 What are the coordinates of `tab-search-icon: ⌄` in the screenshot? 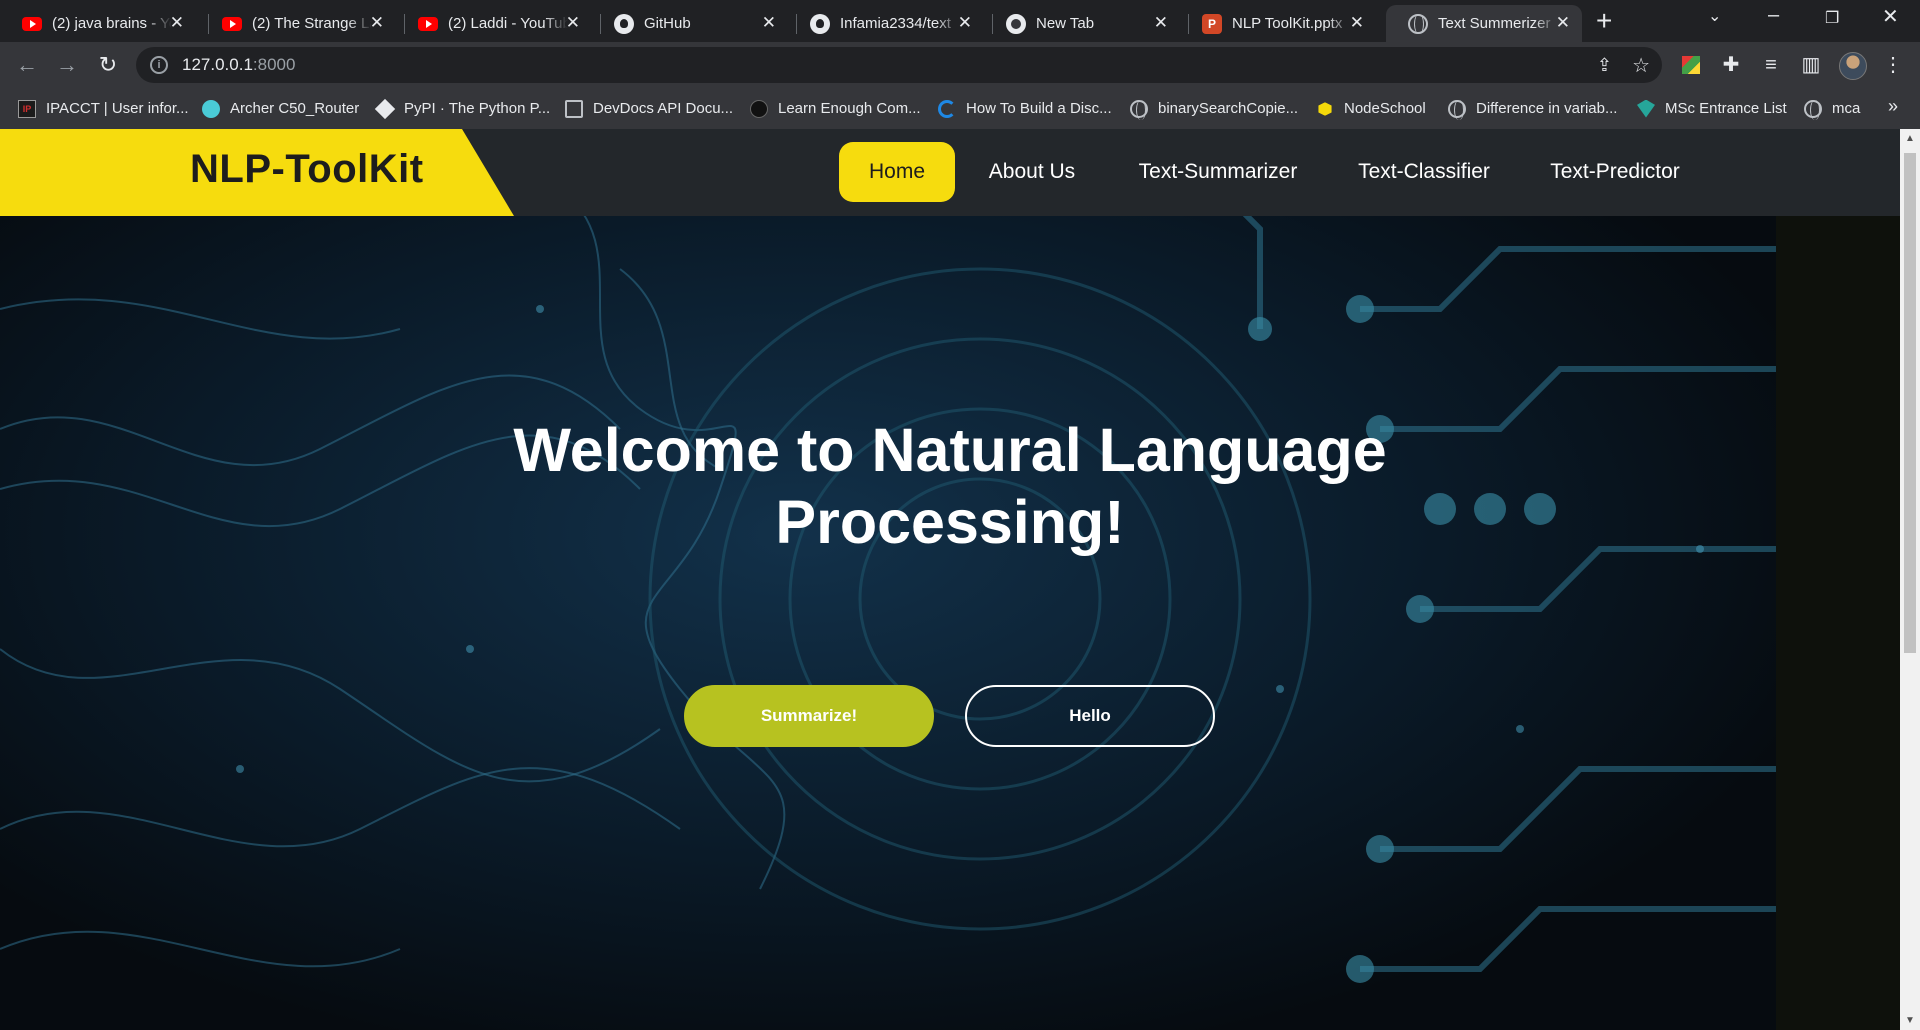 It's located at (1714, 16).